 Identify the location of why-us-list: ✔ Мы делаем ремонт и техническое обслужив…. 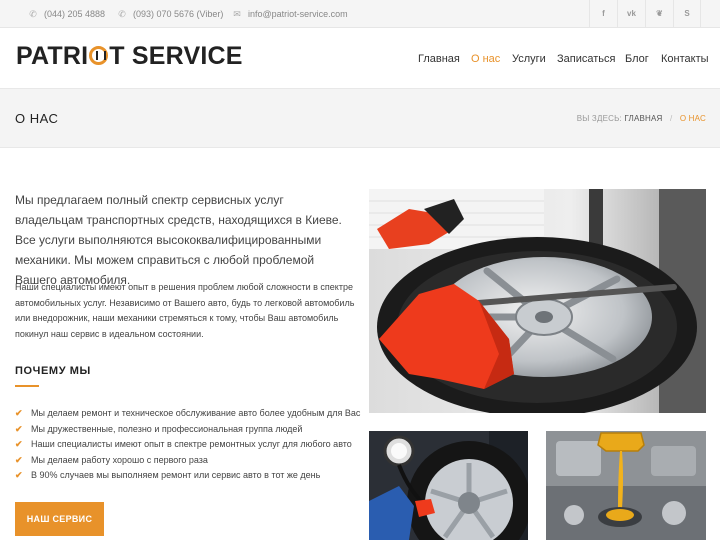
(187, 445).